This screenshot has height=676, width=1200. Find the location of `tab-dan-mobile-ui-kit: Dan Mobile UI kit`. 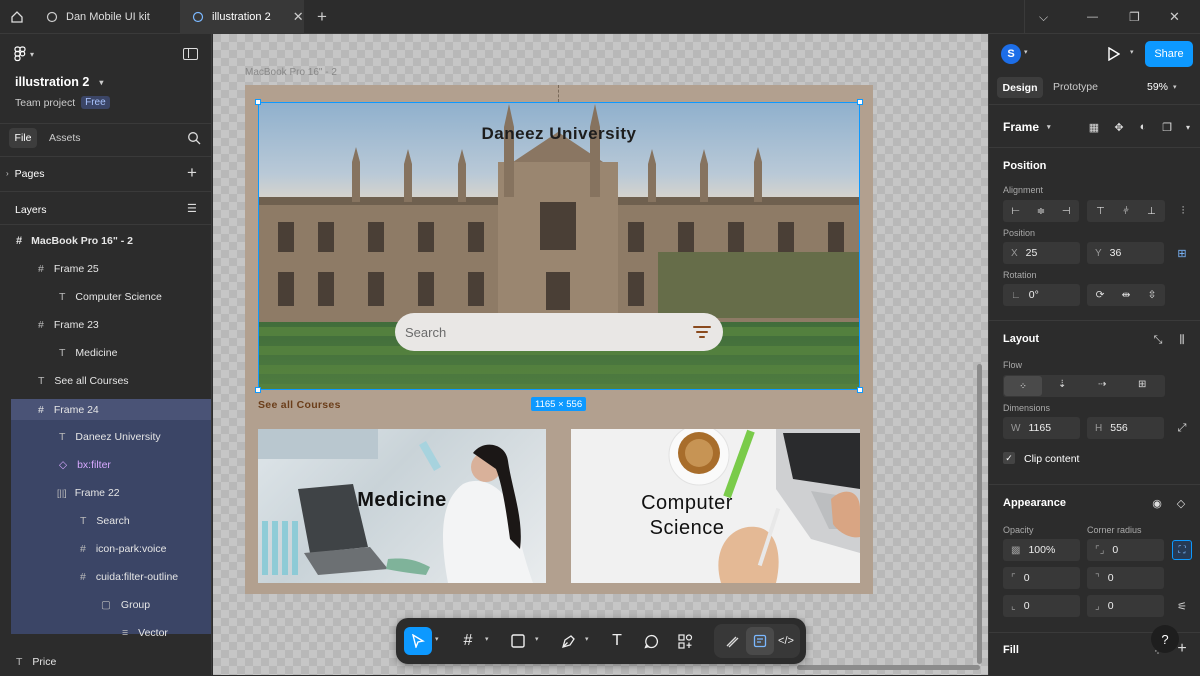

tab-dan-mobile-ui-kit: Dan Mobile UI kit is located at coordinates (107, 17).